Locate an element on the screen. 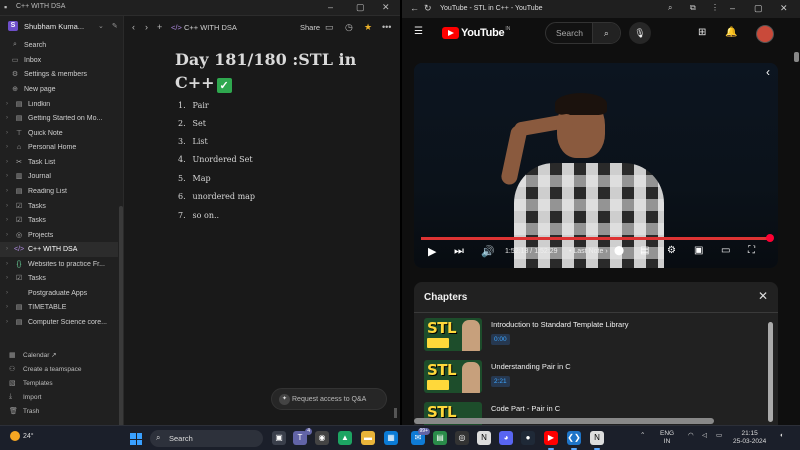 This screenshot has width=800, height=450. sidebar-page: › Postgraduate Apps is located at coordinates (59, 293).